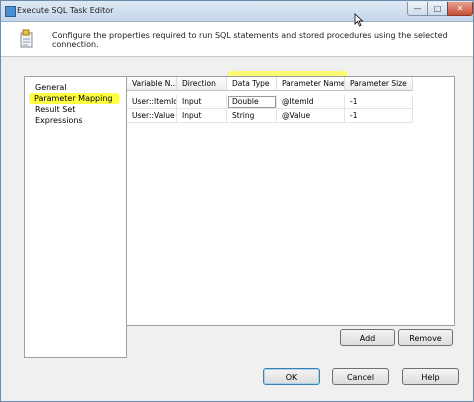 This screenshot has width=474, height=402. Describe the element at coordinates (51, 87) in the screenshot. I see `nav-item-general: General` at that location.